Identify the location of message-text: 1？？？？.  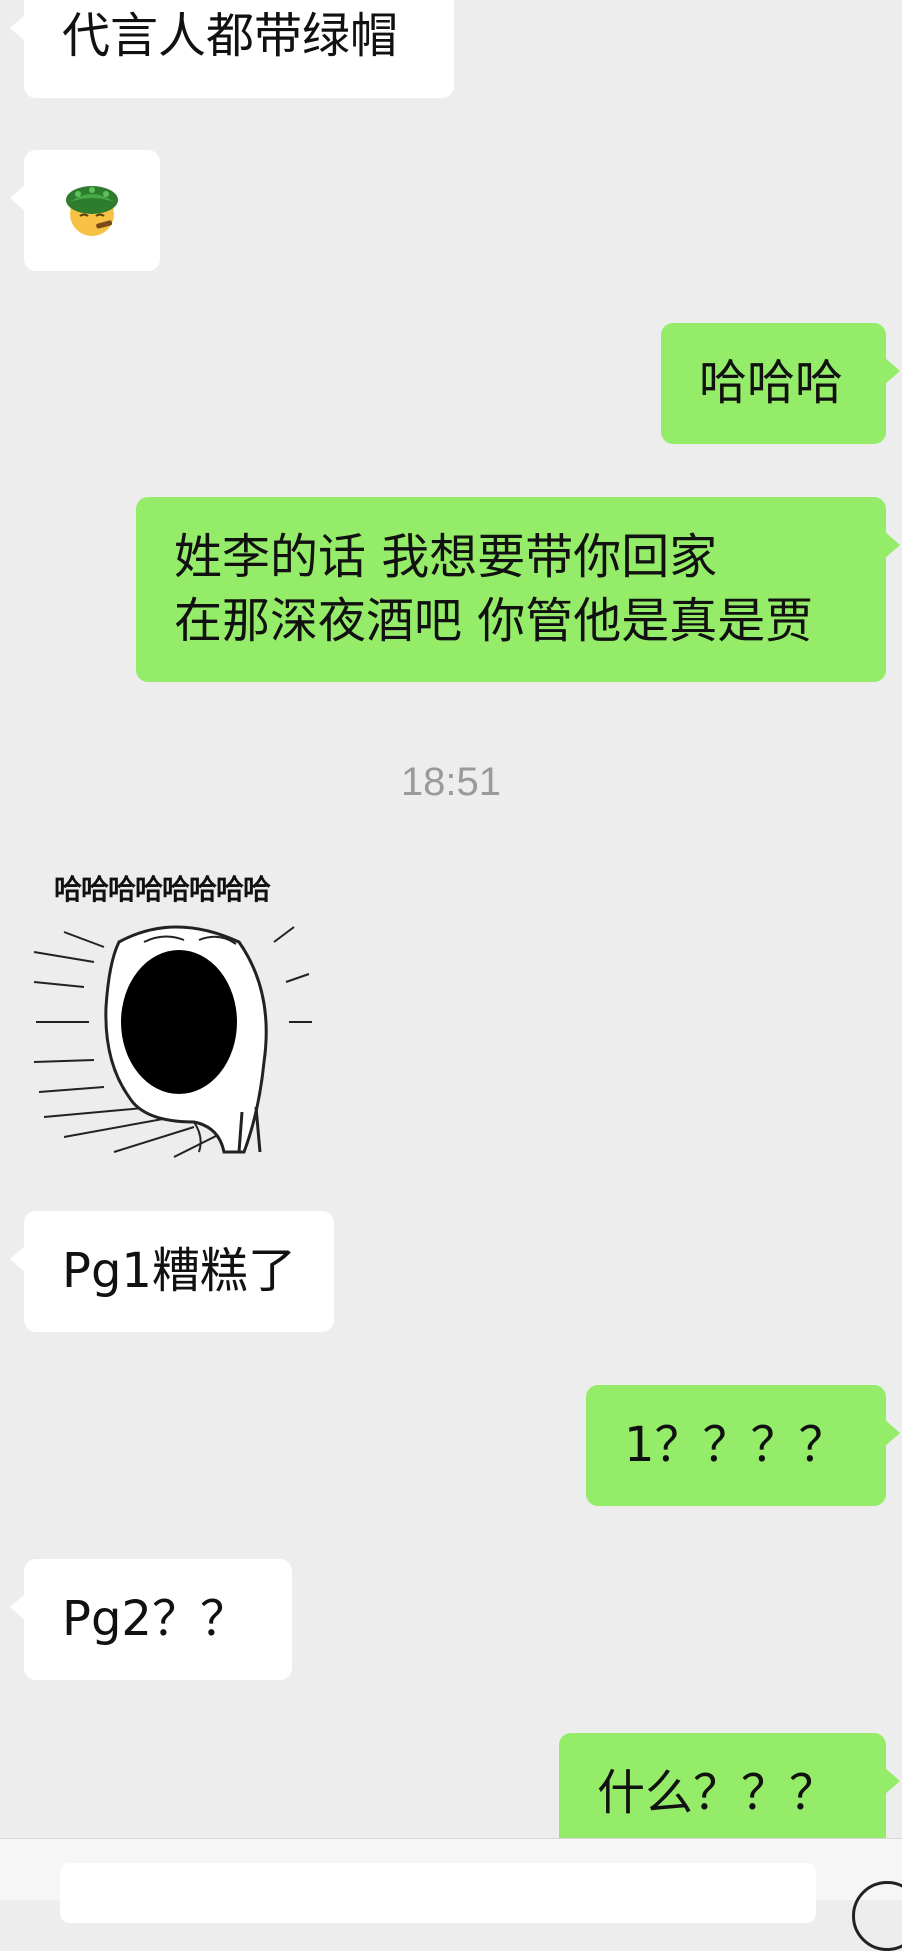
(735, 1445).